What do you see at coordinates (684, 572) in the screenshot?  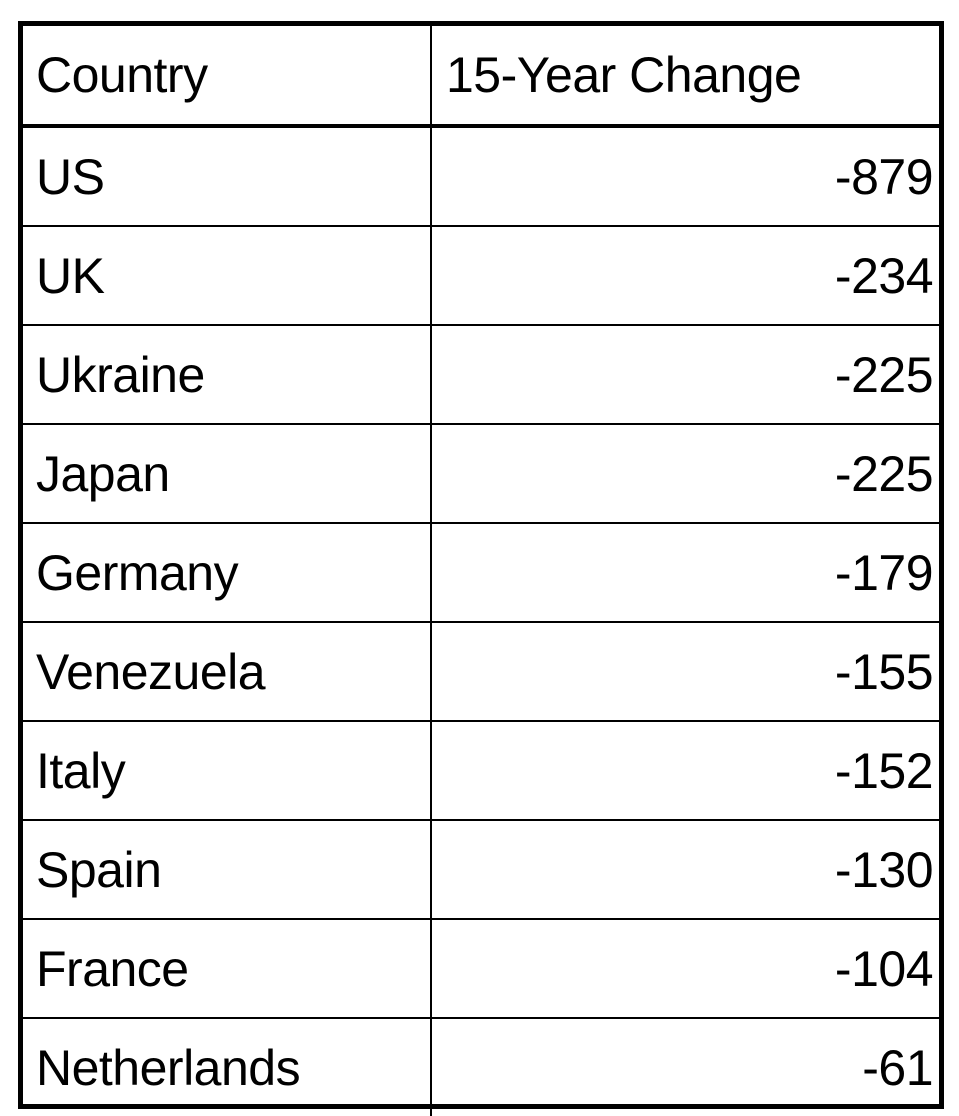 I see `change-cell: -179` at bounding box center [684, 572].